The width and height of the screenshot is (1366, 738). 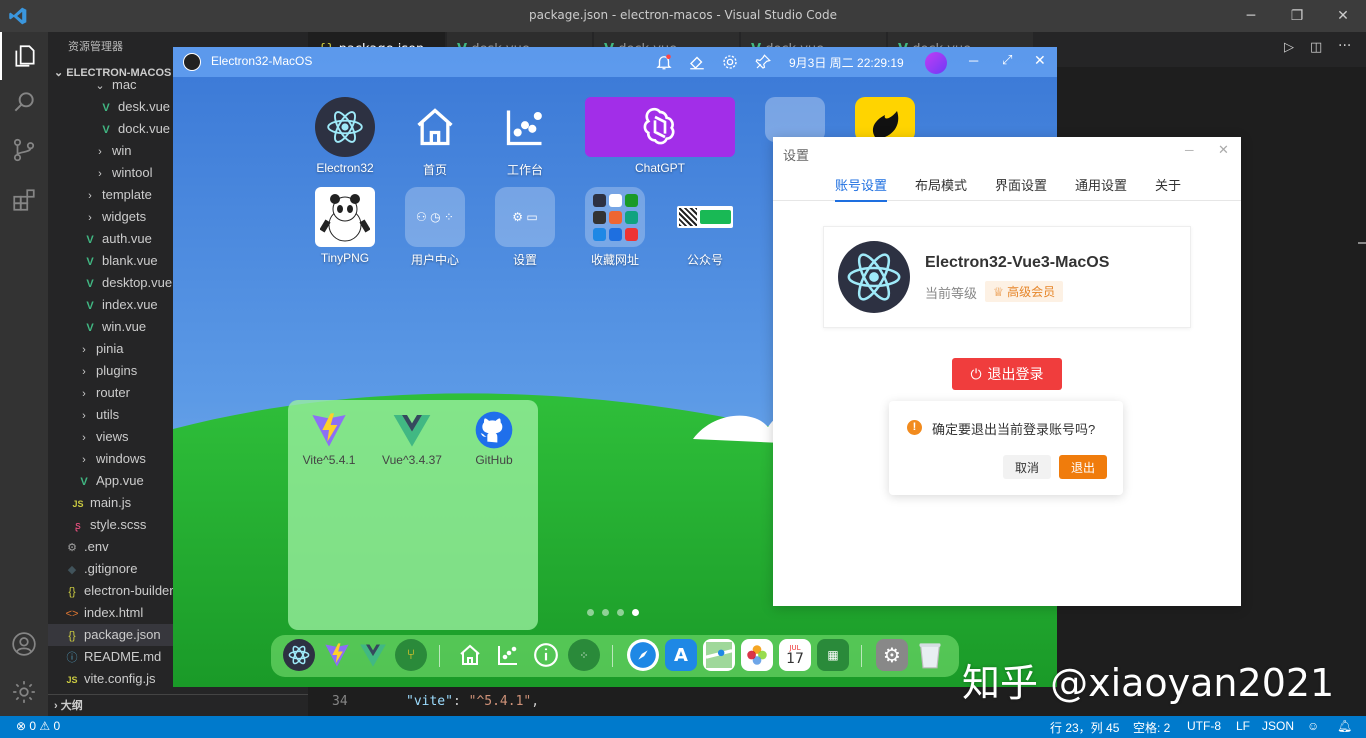 I want to click on tree-item-label: views, so click(x=112, y=436).